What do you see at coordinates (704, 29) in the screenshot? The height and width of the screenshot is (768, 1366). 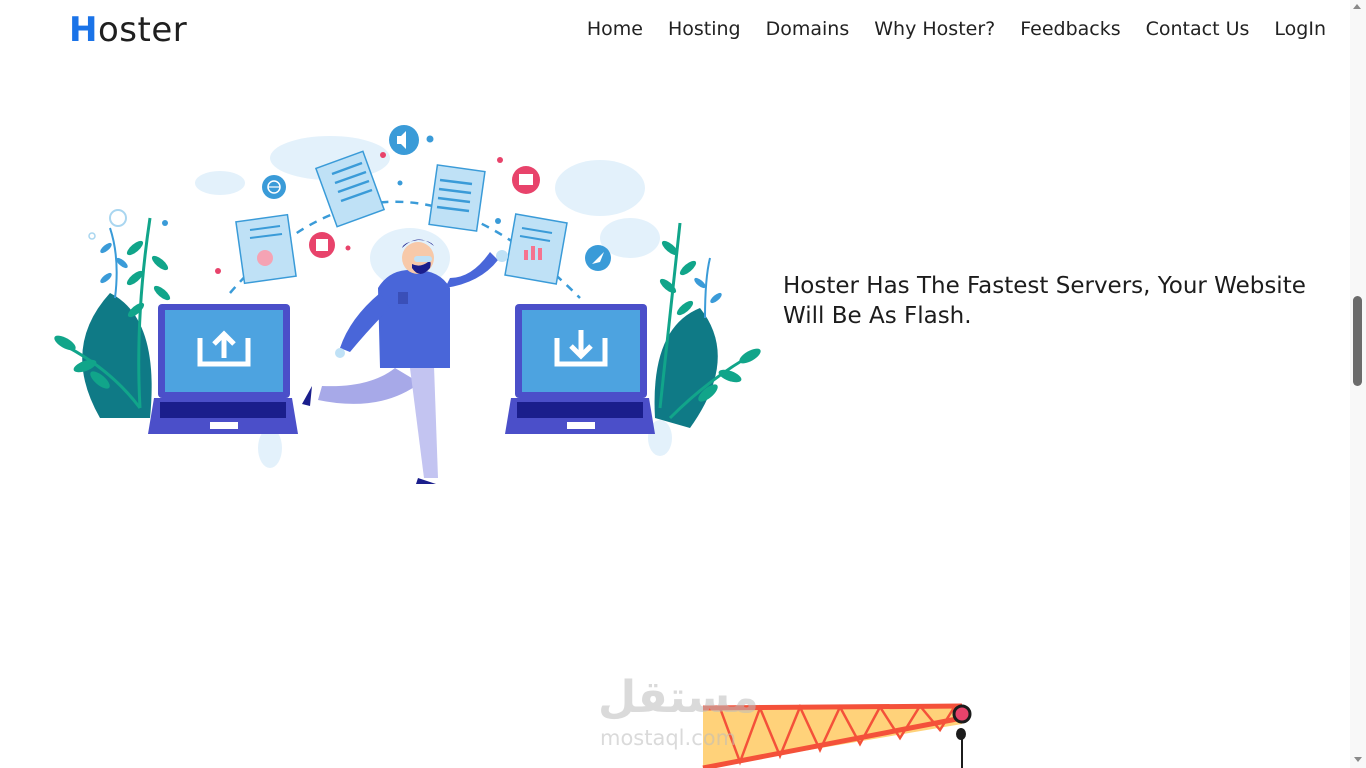 I see `nav-hosting: Hosting` at bounding box center [704, 29].